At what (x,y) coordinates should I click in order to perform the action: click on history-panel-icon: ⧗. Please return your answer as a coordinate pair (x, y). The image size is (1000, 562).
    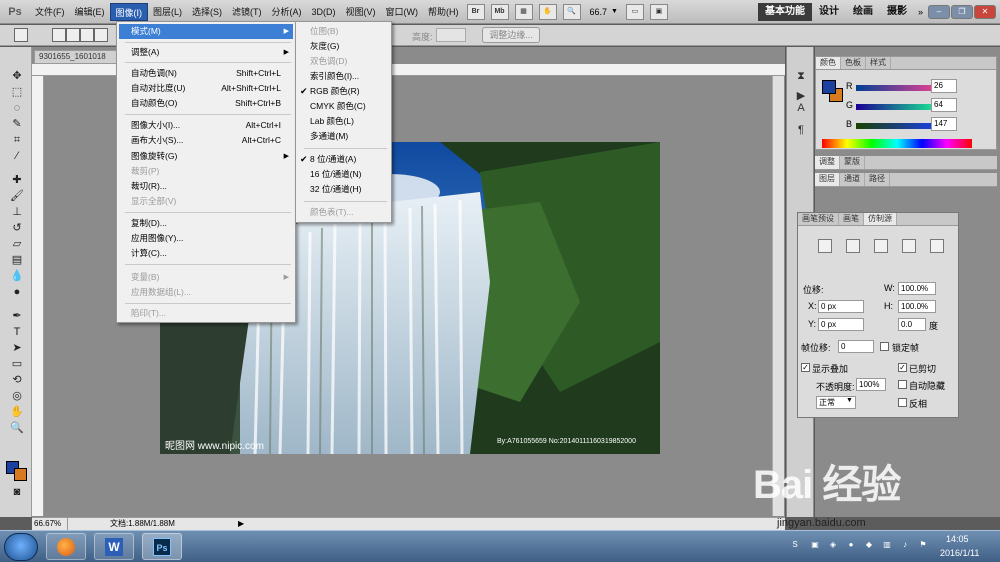
    Looking at the image, I should click on (801, 76).